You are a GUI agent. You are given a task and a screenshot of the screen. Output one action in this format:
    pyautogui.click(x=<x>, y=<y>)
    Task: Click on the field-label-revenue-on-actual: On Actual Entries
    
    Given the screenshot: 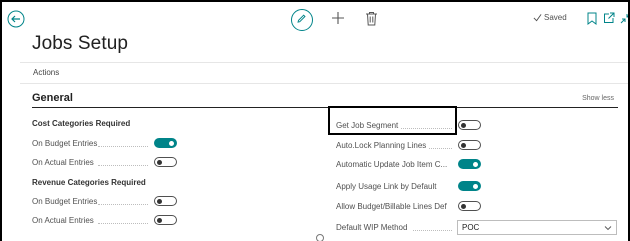 What is the action you would take?
    pyautogui.click(x=63, y=220)
    